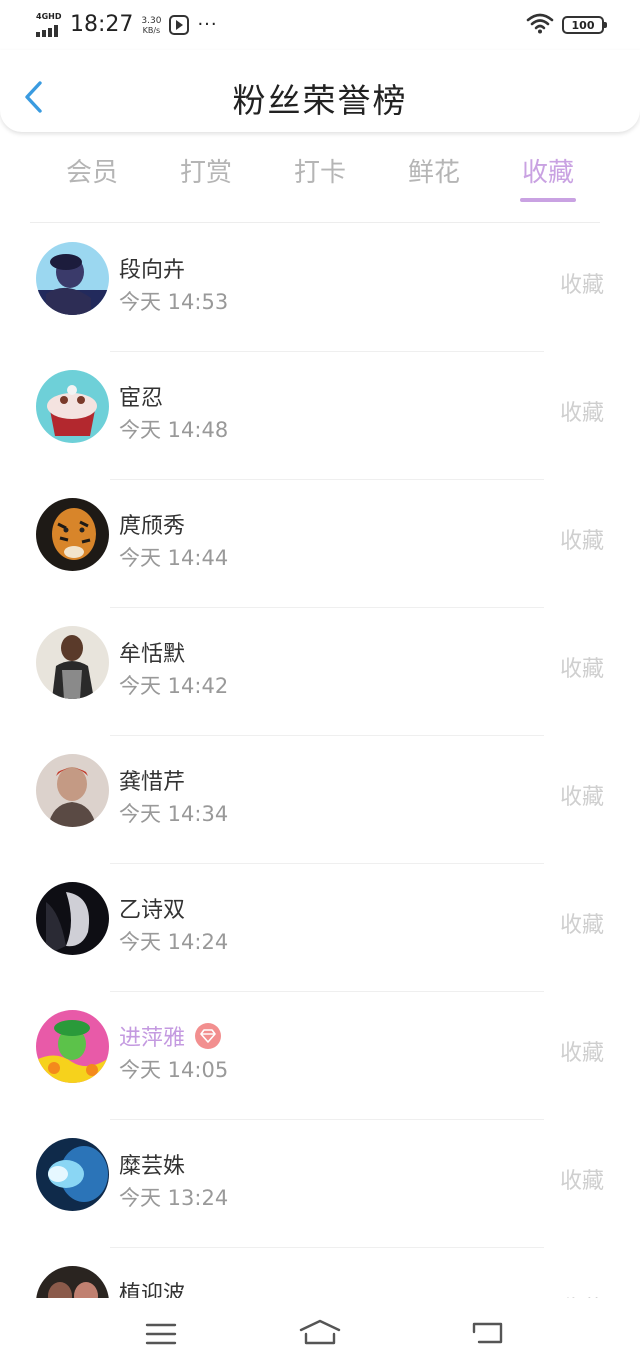 This screenshot has height=1372, width=640. What do you see at coordinates (152, 1038) in the screenshot?
I see `user-name-text: 进萍雅` at bounding box center [152, 1038].